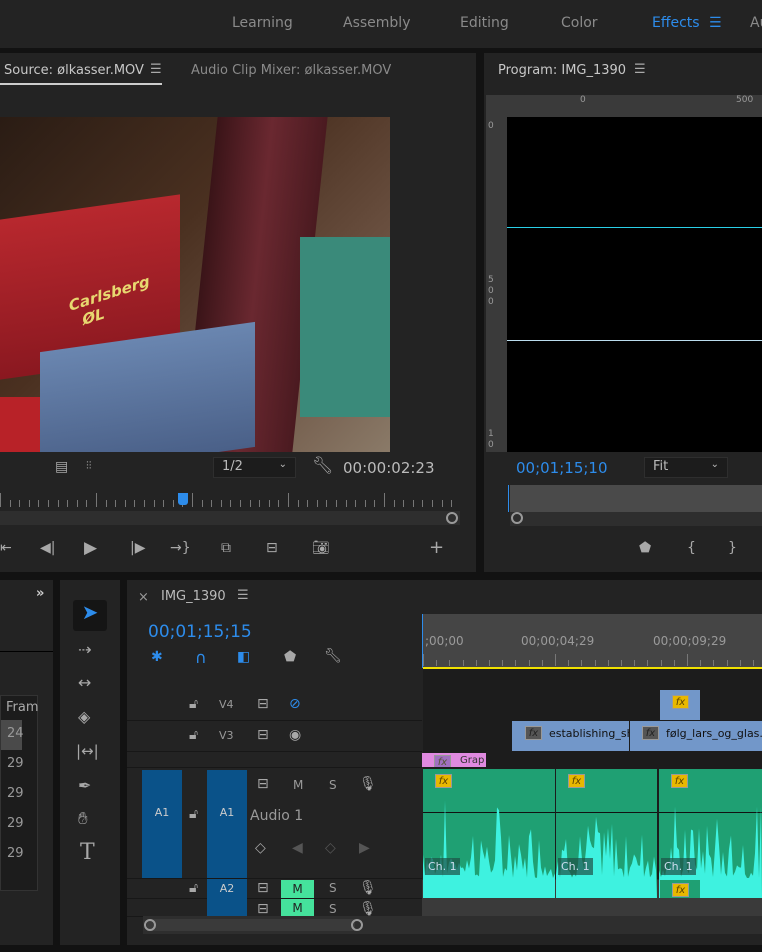  I want to click on prev-keyframe-icon: ◀, so click(297, 848).